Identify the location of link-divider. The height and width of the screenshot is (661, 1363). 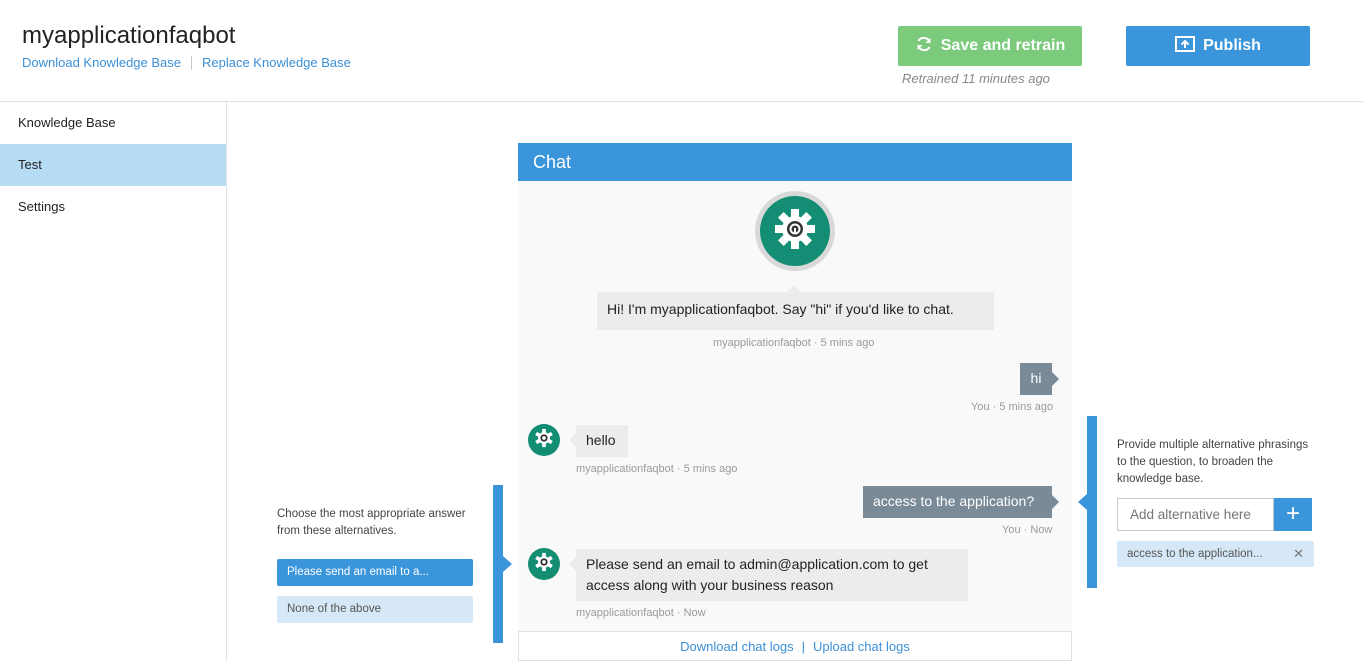
(191, 62).